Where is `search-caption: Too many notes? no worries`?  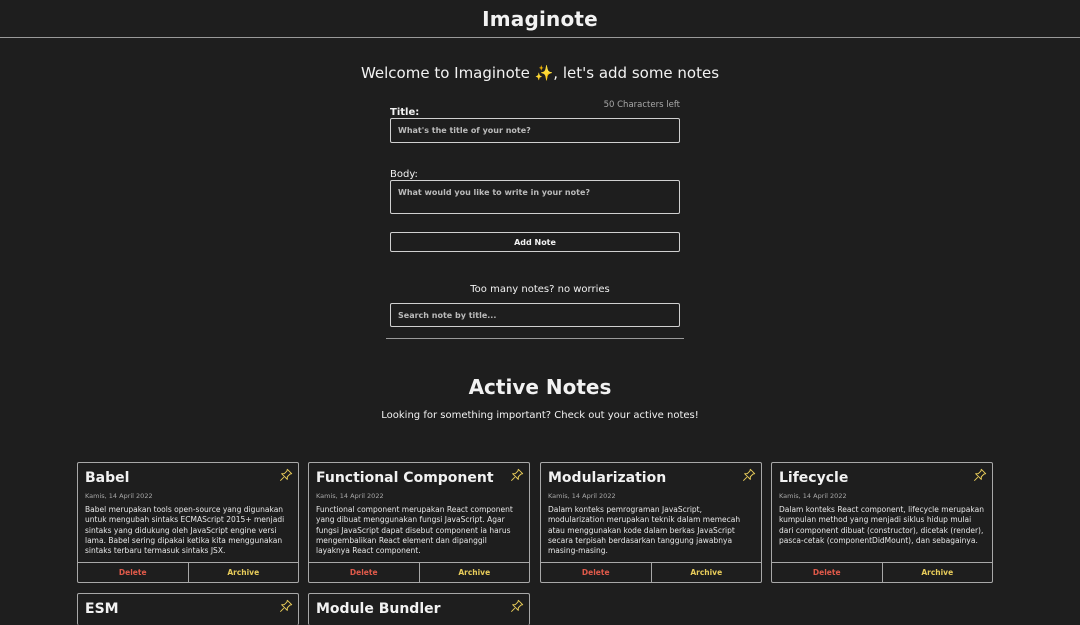
search-caption: Too many notes? no worries is located at coordinates (540, 289).